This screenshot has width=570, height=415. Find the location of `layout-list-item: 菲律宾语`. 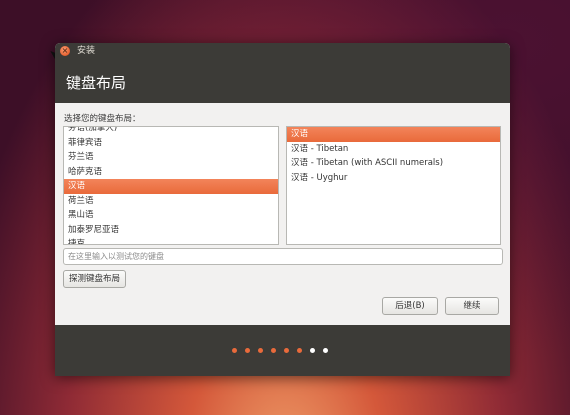

layout-list-item: 菲律宾语 is located at coordinates (171, 143).